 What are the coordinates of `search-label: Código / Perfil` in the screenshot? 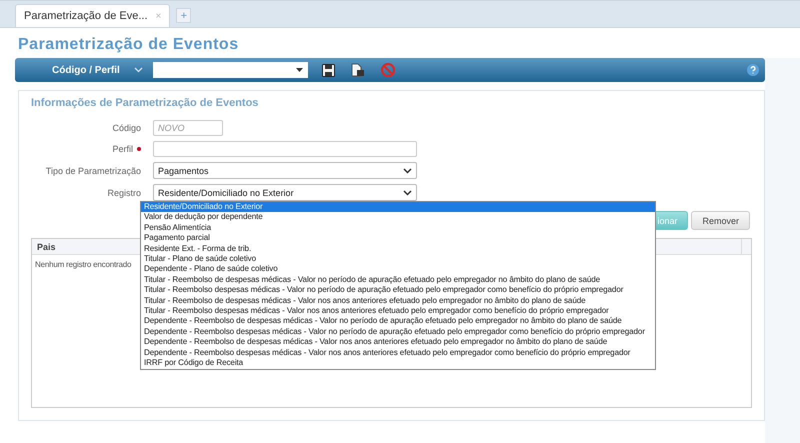 It's located at (86, 70).